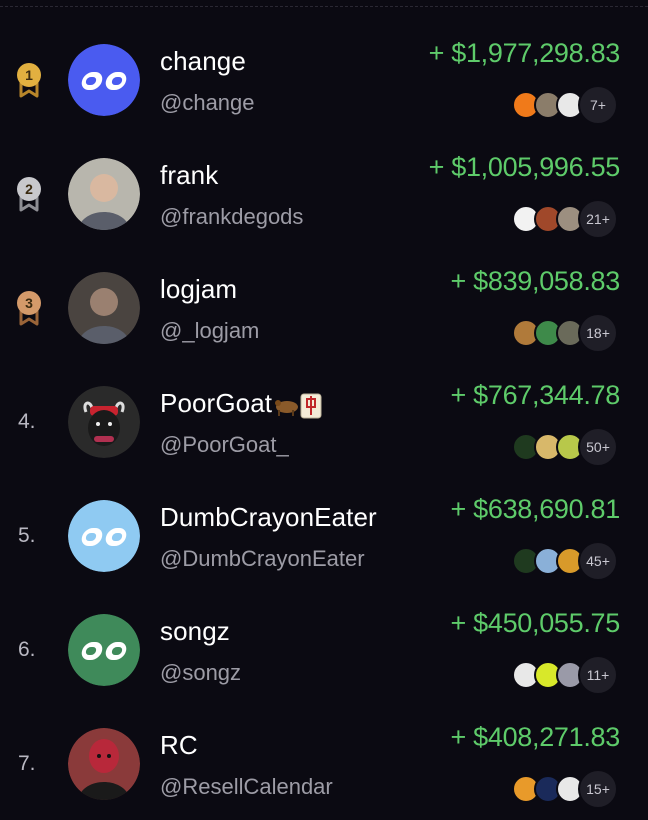 This screenshot has width=648, height=820. What do you see at coordinates (27, 763) in the screenshot?
I see `rank-number: 7.` at bounding box center [27, 763].